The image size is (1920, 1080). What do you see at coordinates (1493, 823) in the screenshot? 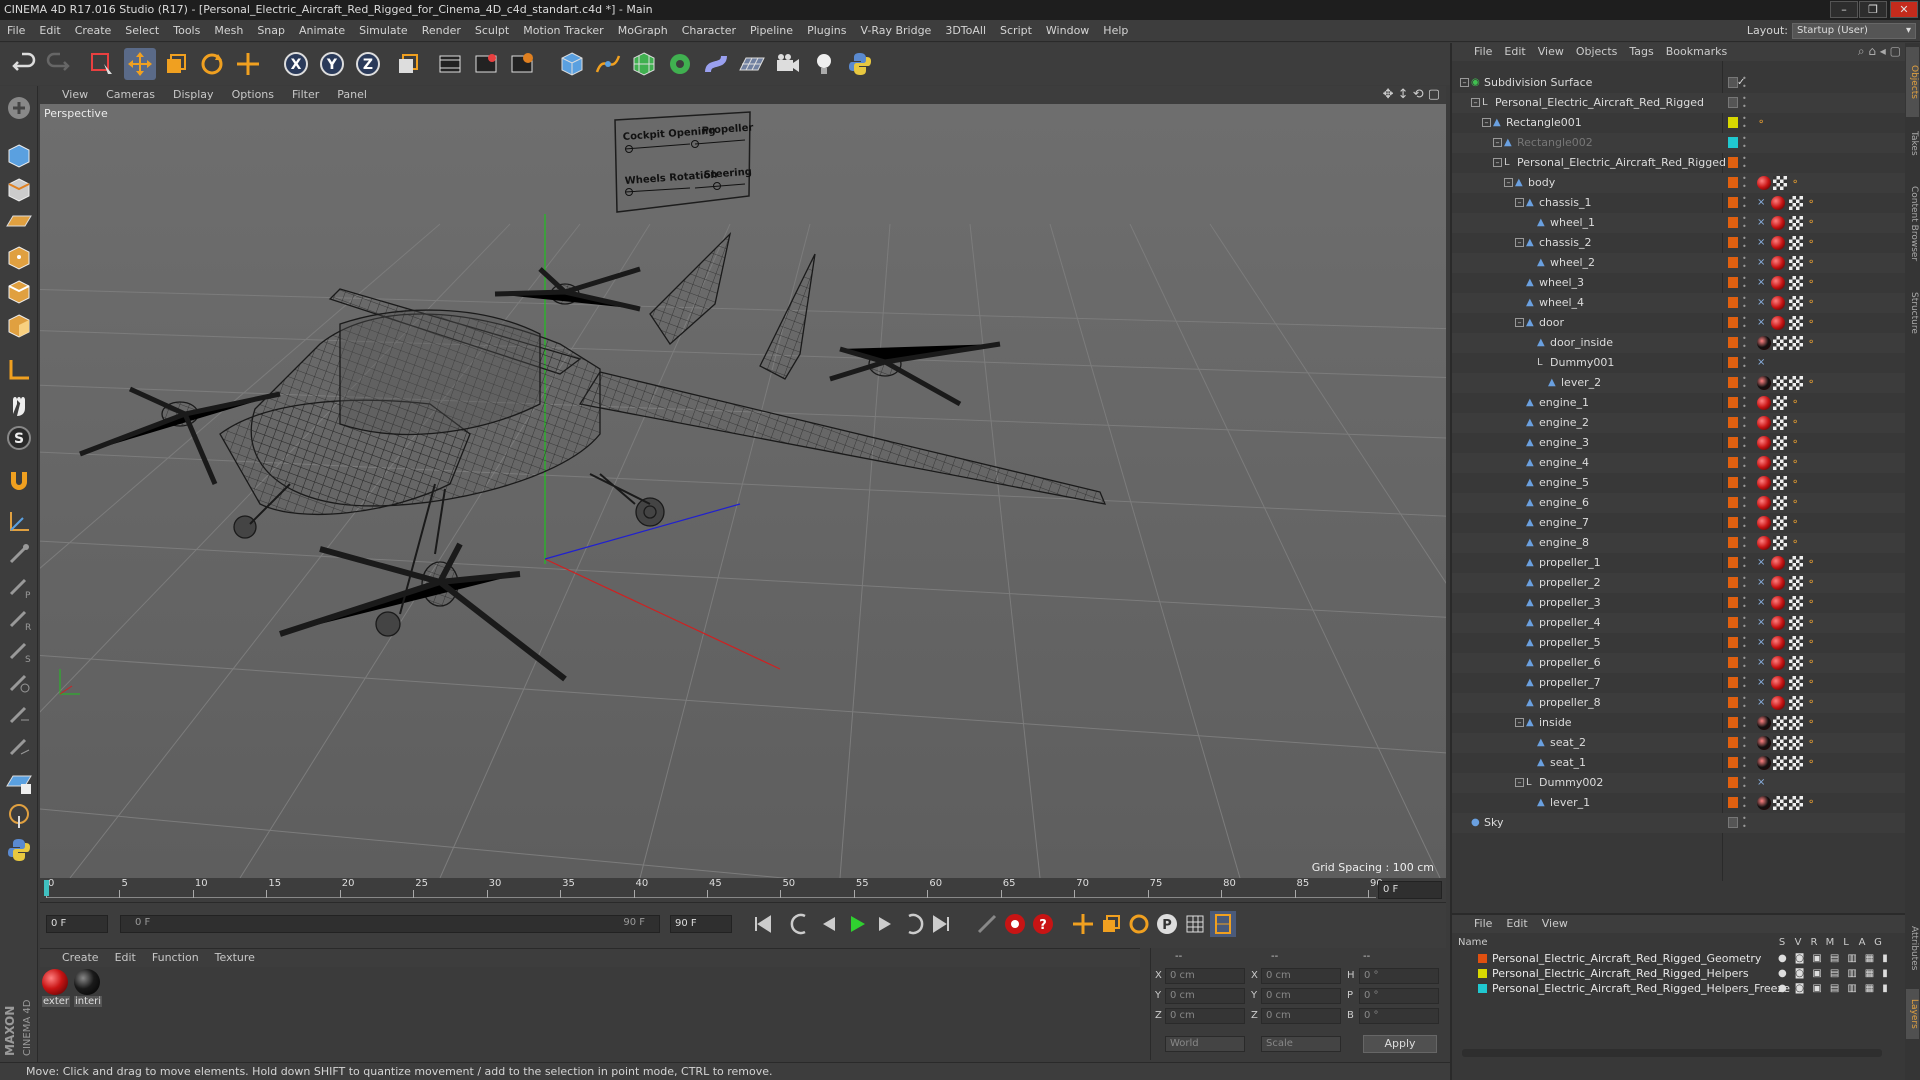
I see `object-name: Sky` at bounding box center [1493, 823].